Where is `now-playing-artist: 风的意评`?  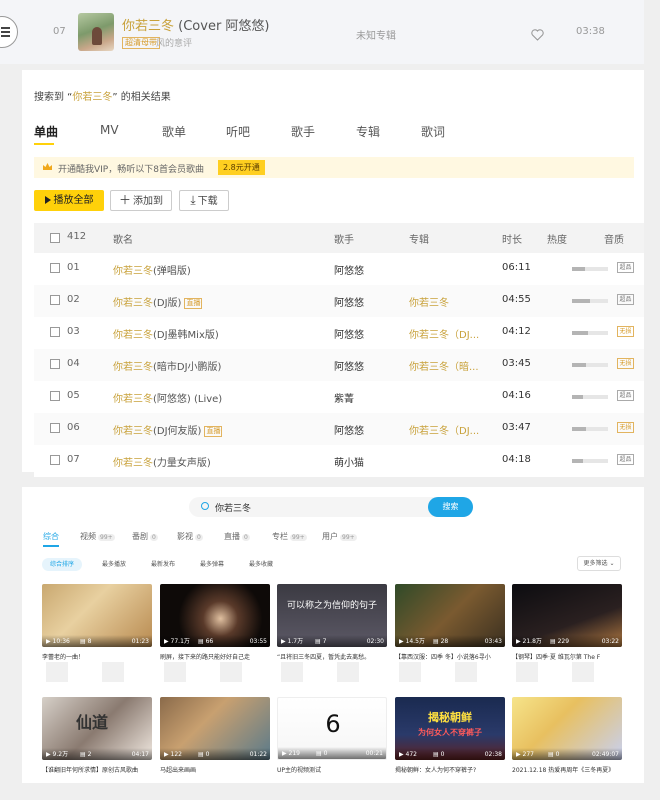 now-playing-artist: 风的意评 is located at coordinates (174, 42).